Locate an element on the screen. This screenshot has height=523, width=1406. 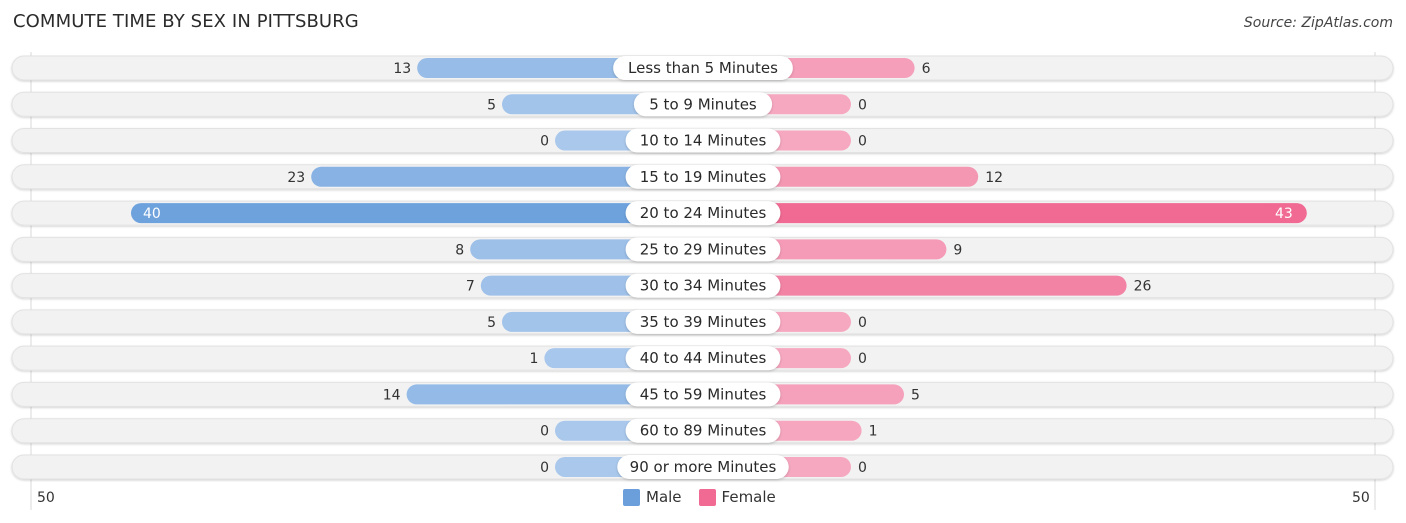
value-label-female: 1 is located at coordinates (873, 432).